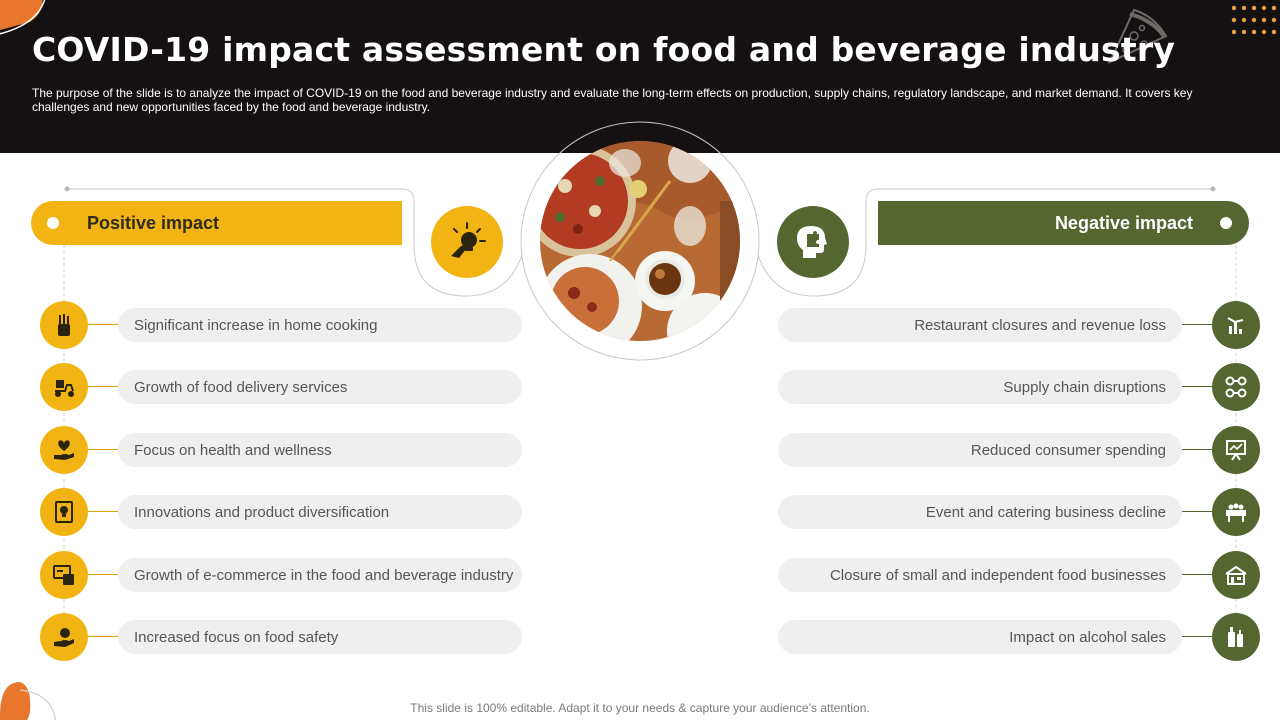 The height and width of the screenshot is (720, 1280). What do you see at coordinates (1236, 637) in the screenshot?
I see `alcohol-bottles-icon` at bounding box center [1236, 637].